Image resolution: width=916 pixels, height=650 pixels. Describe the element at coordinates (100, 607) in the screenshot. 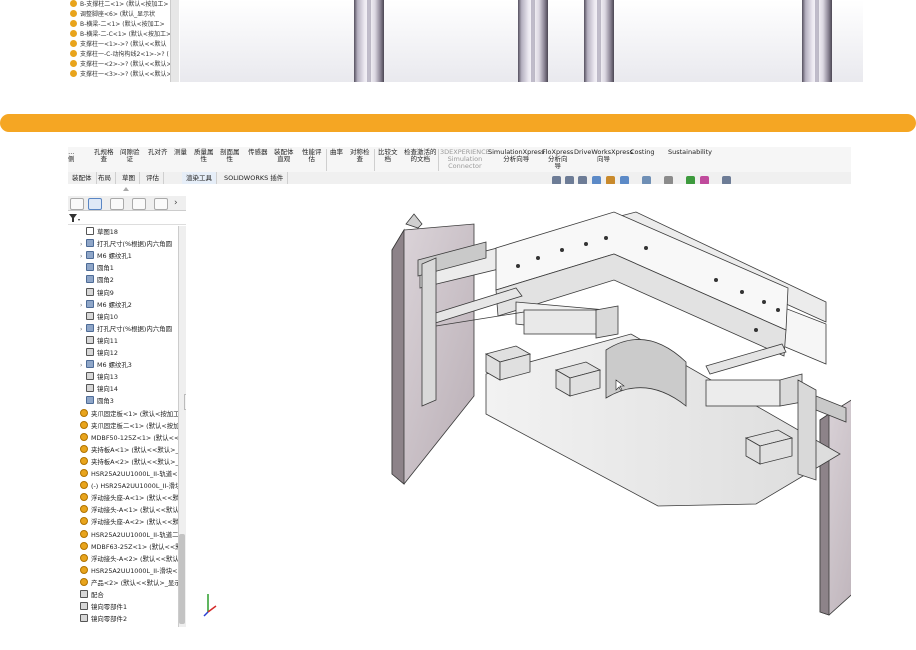

I see `tree-item: 镜向零部件1` at that location.